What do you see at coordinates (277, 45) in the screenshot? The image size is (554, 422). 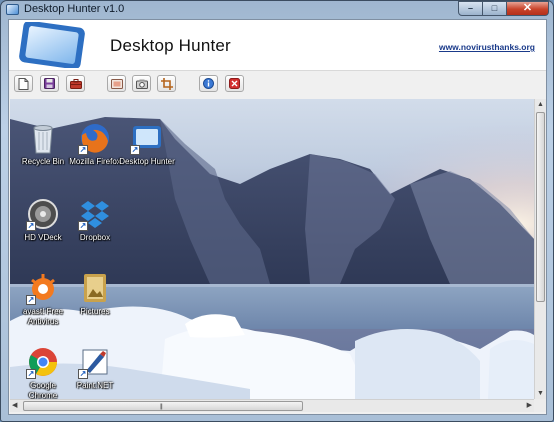 I see `app-header: Desktop Hunter www.novirusthanks.org` at bounding box center [277, 45].